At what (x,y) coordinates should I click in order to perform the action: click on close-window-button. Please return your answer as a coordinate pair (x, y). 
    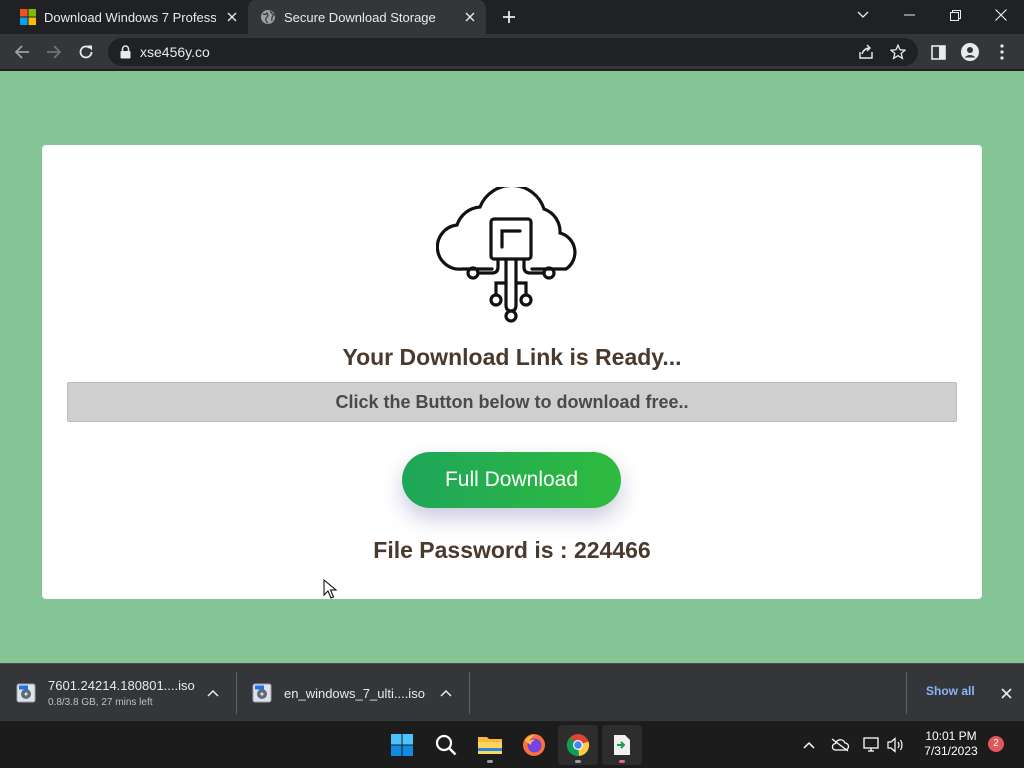
    Looking at the image, I should click on (1001, 15).